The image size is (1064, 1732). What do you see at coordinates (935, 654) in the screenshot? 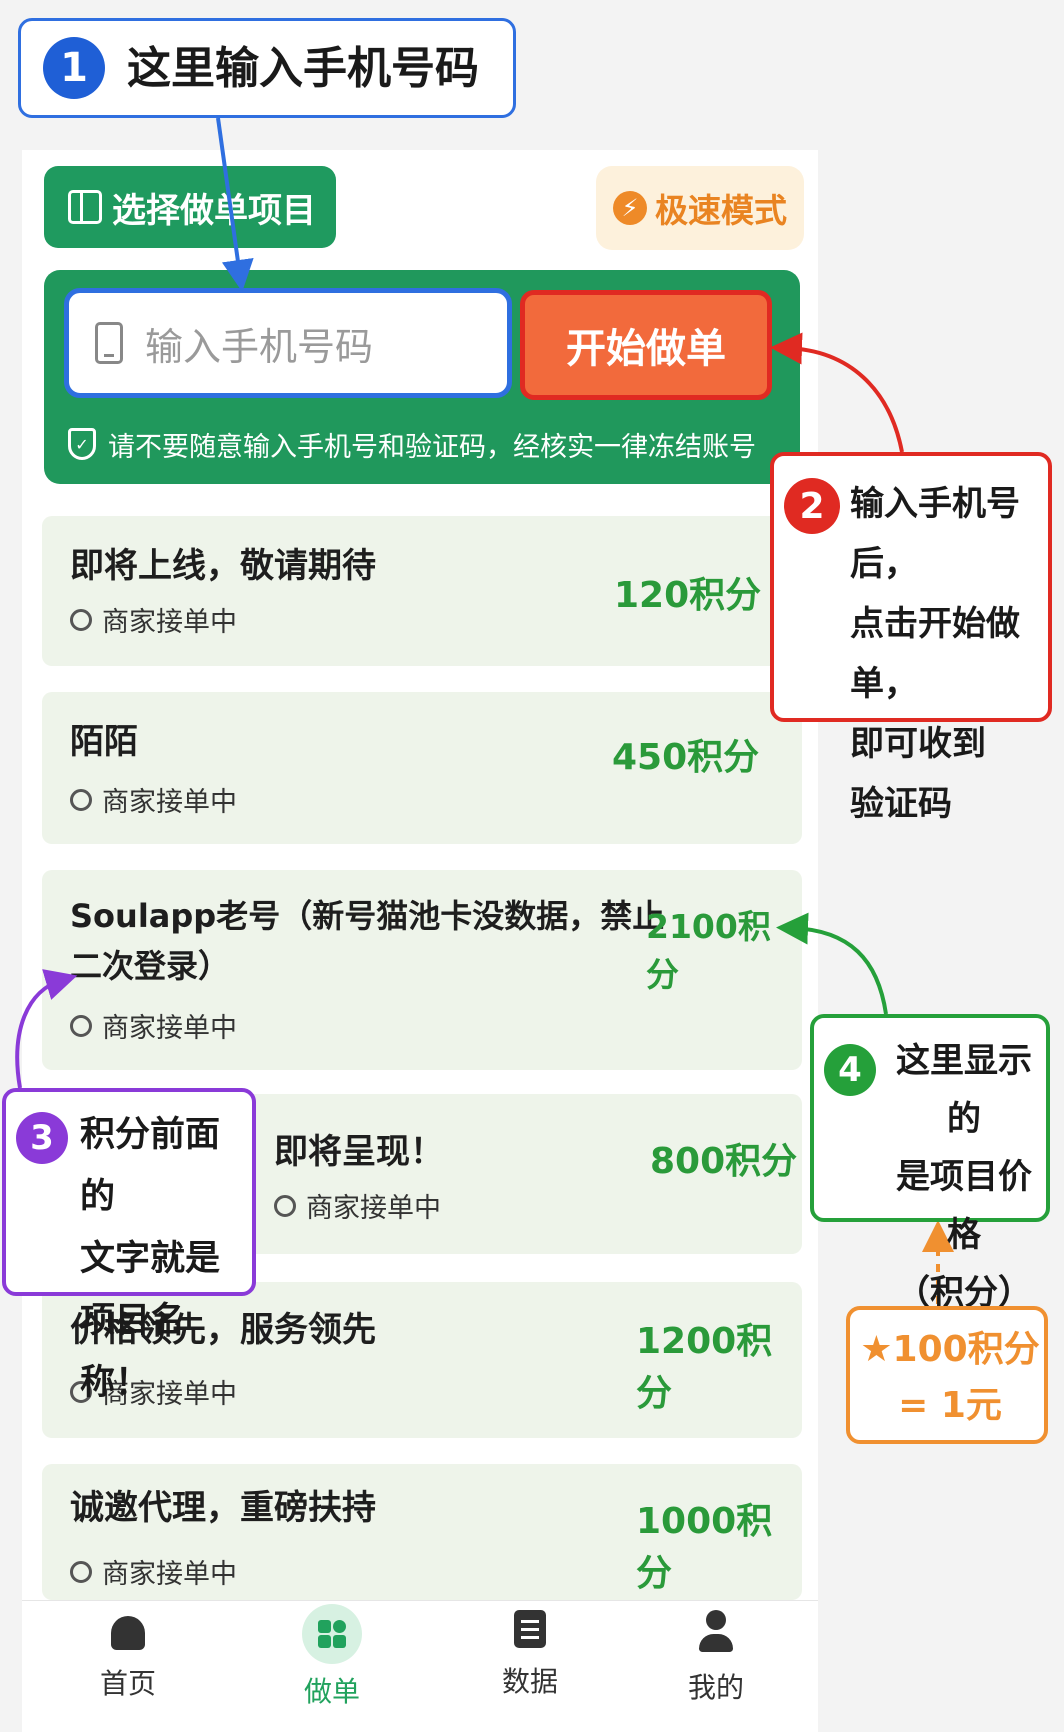
I see `callout-text: 输入手机号后， 点击开始做单， 即可收到 验证码` at bounding box center [935, 654].